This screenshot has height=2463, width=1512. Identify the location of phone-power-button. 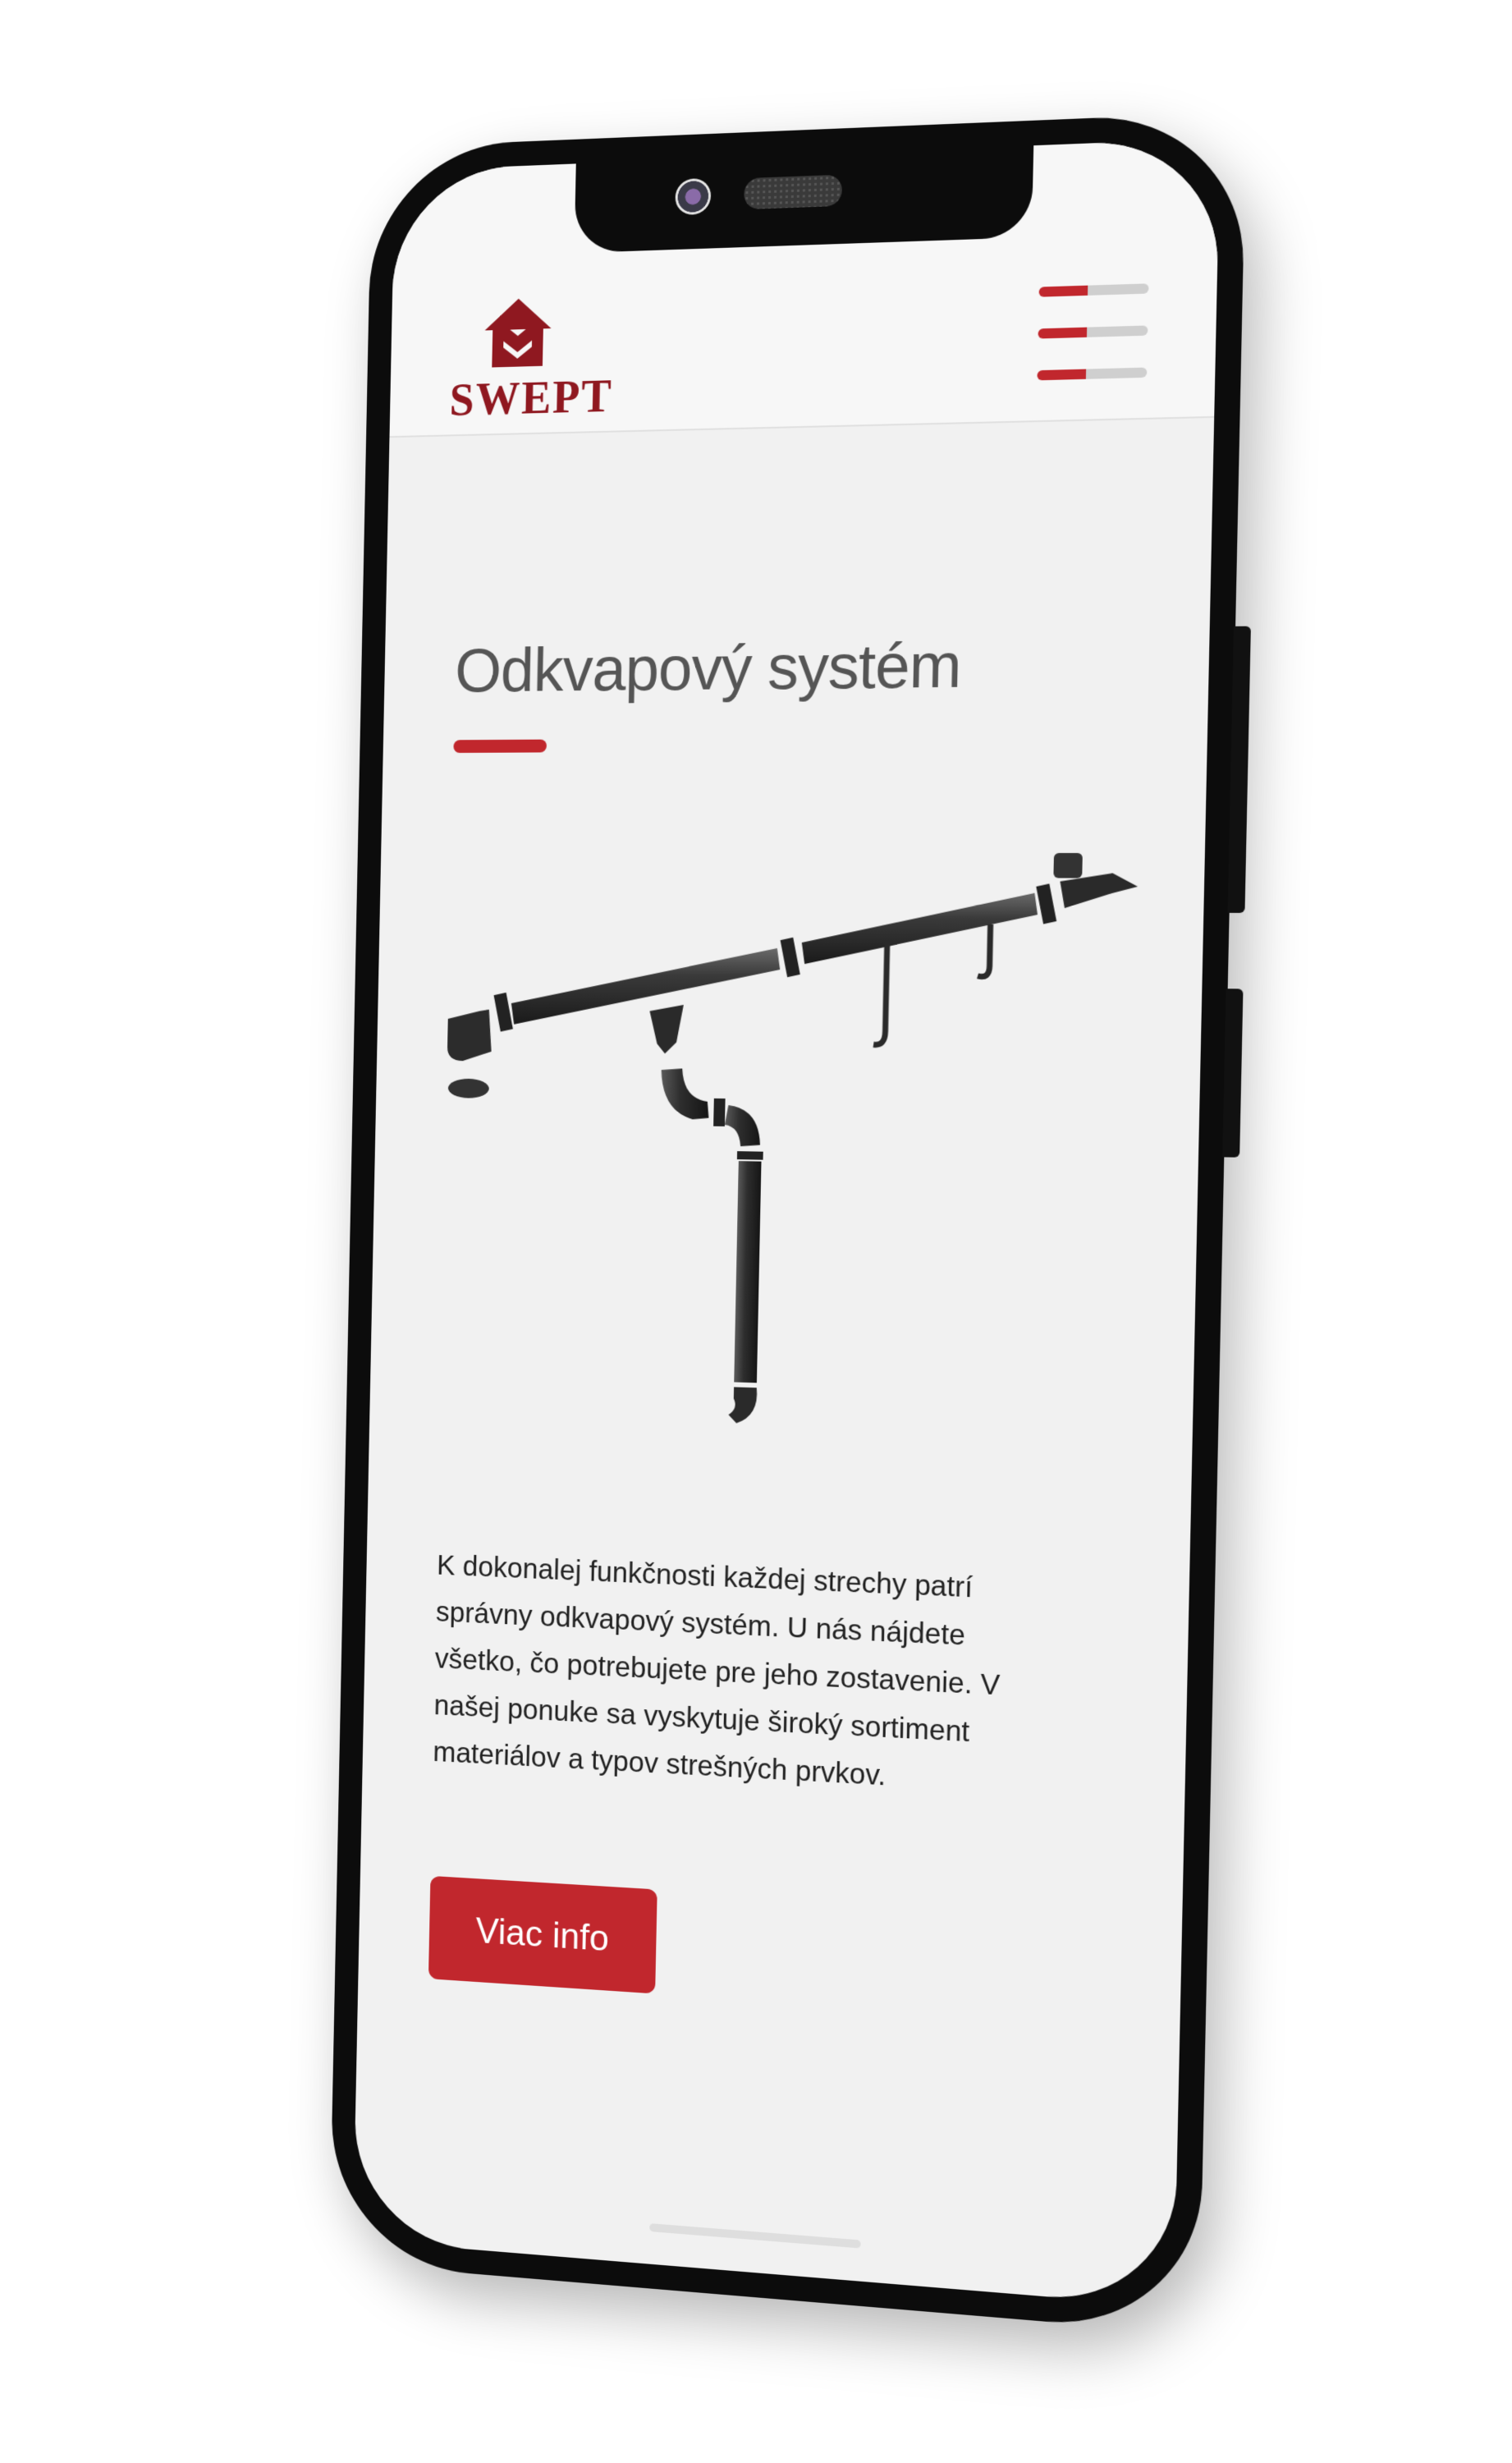
(1233, 1073).